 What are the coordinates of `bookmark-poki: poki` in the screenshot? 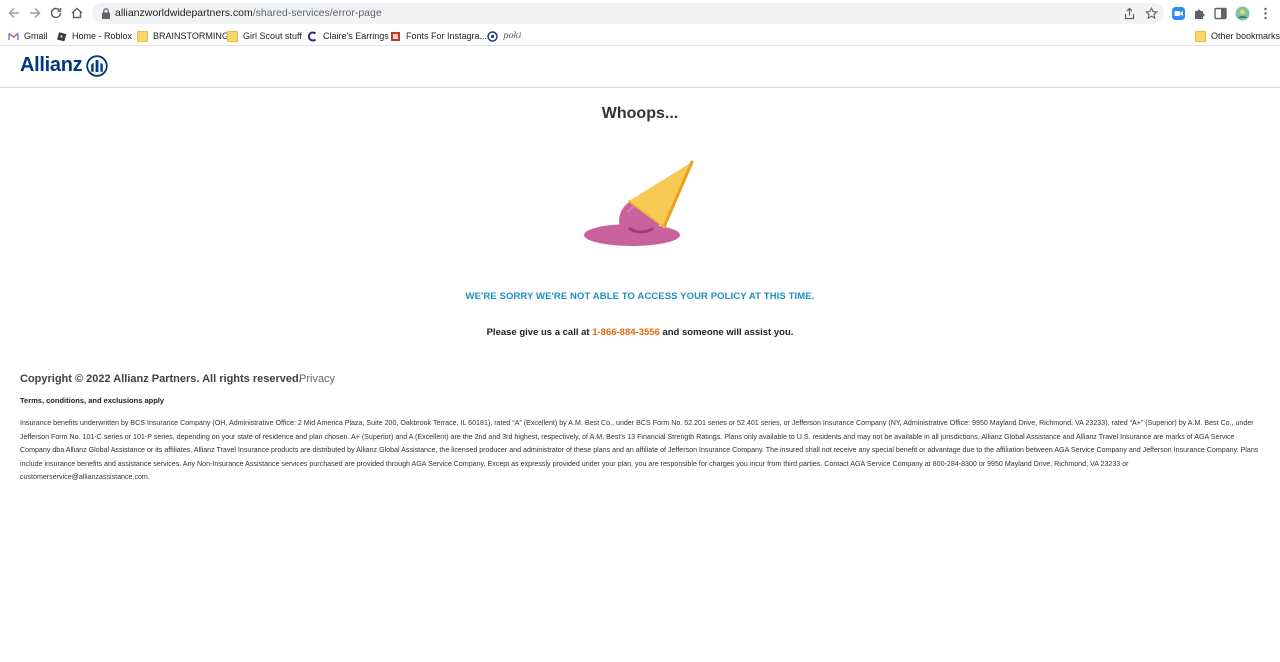 It's located at (504, 36).